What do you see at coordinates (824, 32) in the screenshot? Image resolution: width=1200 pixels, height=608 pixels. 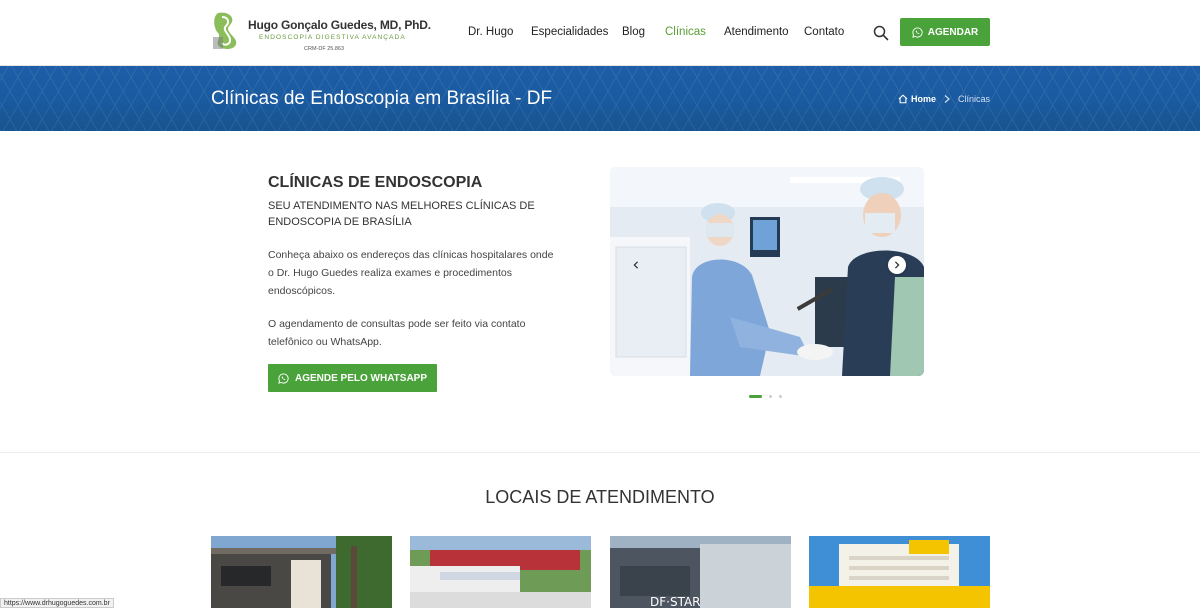 I see `nav-item-contato: Contato` at bounding box center [824, 32].